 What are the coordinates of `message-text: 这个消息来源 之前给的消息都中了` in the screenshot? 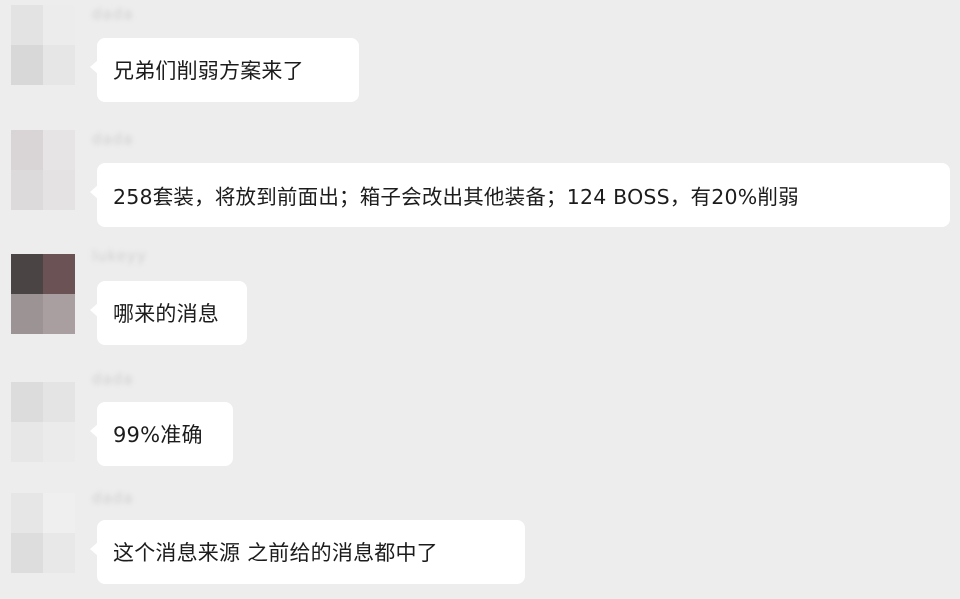 It's located at (275, 553).